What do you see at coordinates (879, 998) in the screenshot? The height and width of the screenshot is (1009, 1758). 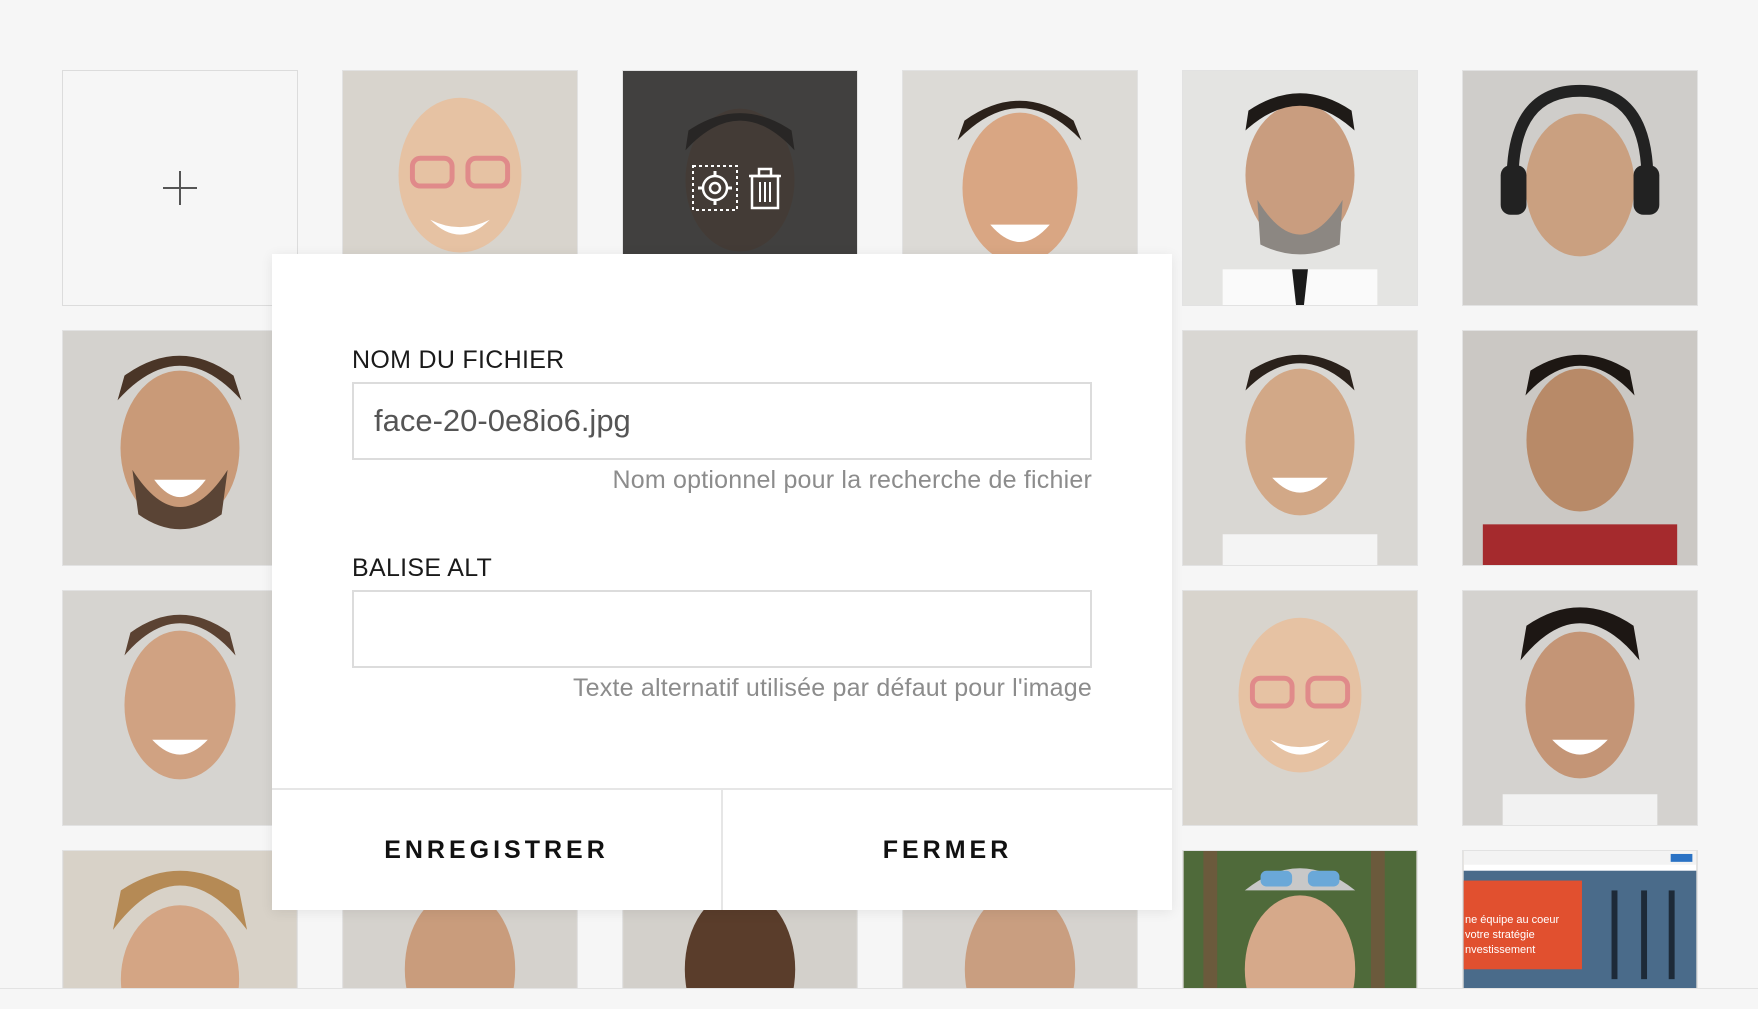 I see `bottom-bar` at bounding box center [879, 998].